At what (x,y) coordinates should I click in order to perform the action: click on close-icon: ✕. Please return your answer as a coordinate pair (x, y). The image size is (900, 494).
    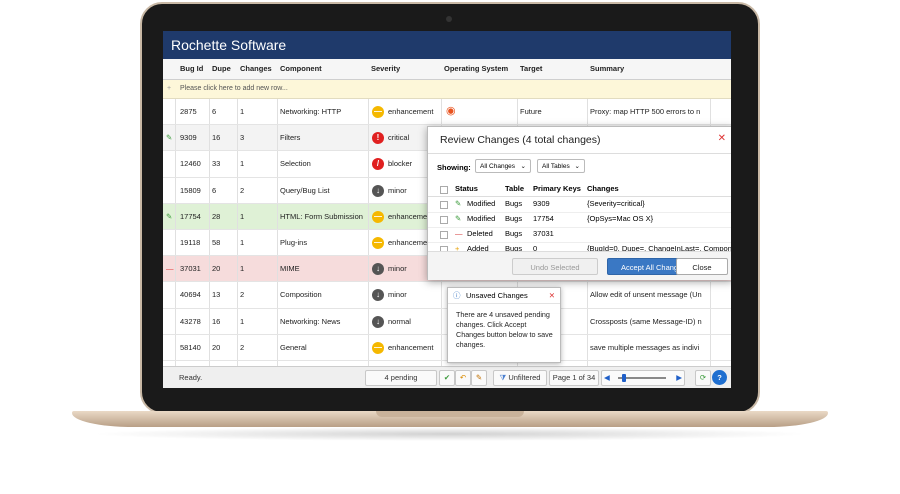
    Looking at the image, I should click on (722, 138).